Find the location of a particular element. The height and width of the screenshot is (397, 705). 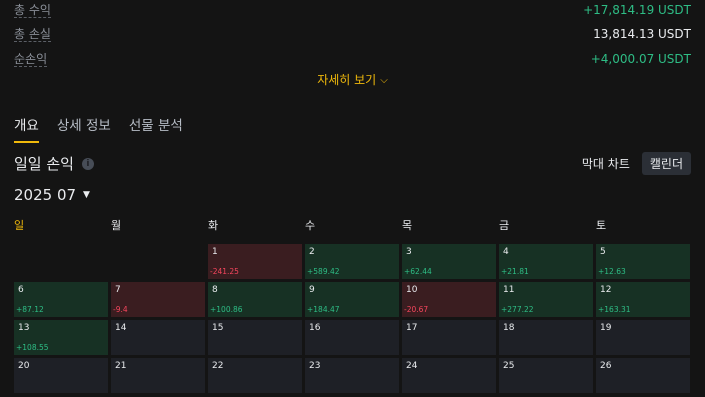

calendar-day-number: 10 is located at coordinates (412, 290).